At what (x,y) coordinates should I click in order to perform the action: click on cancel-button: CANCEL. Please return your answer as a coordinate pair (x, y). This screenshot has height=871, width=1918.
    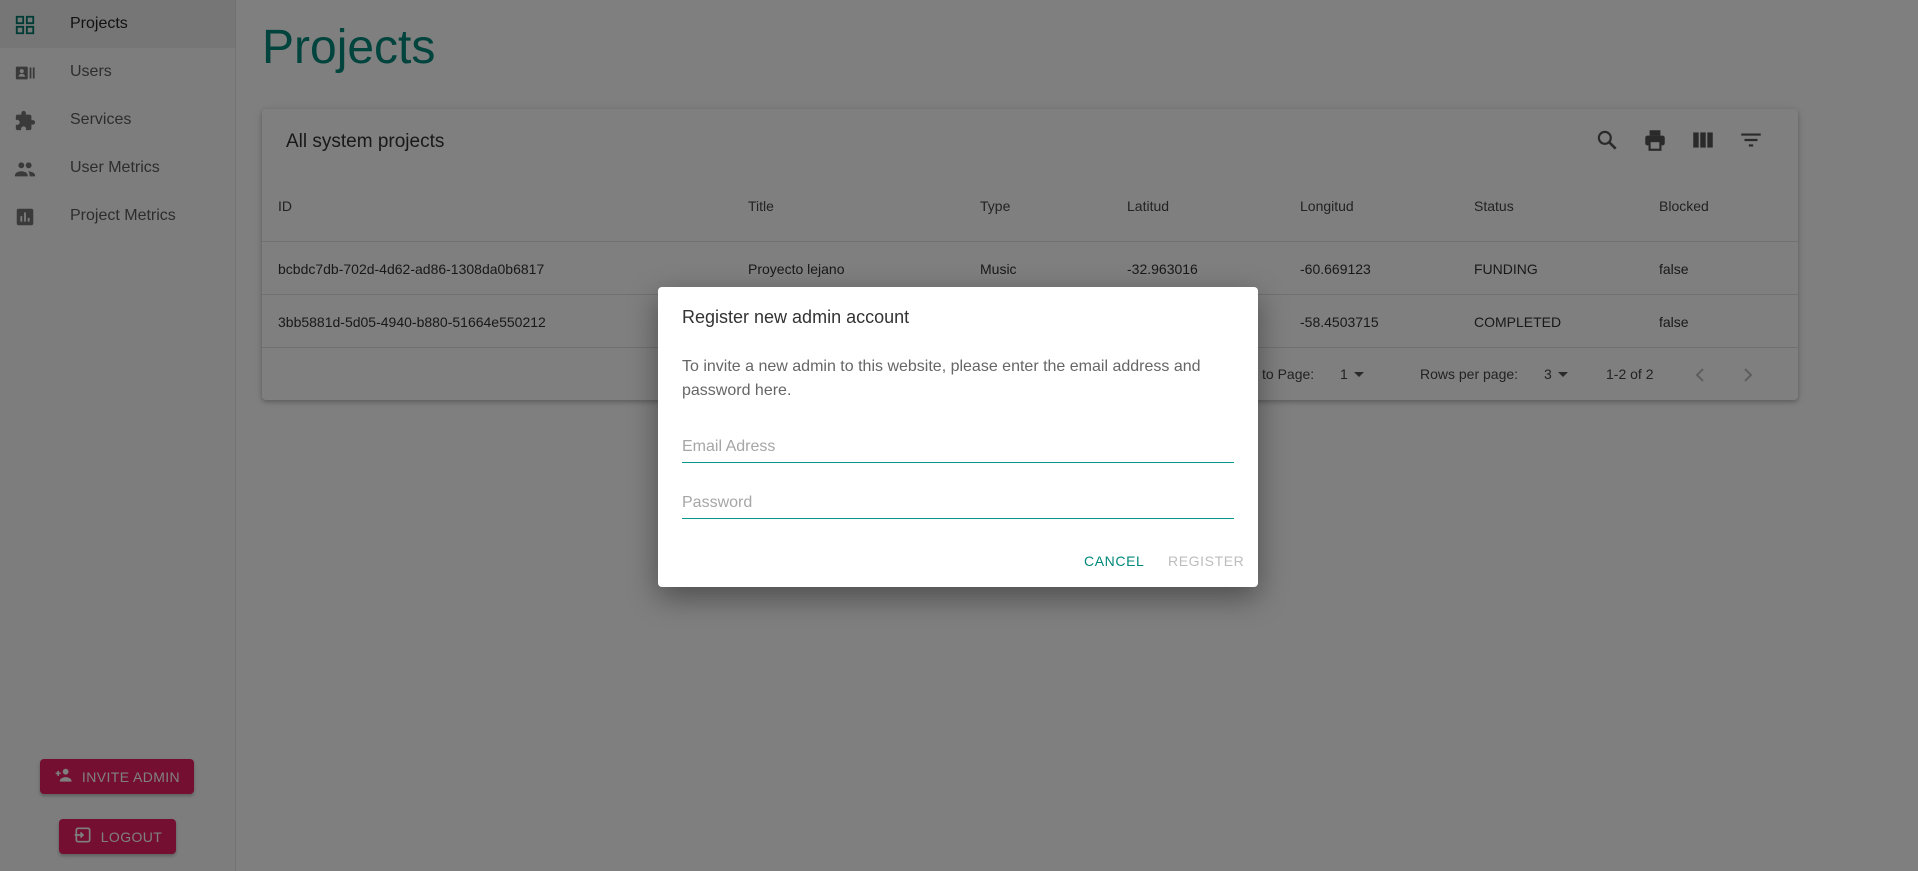
    Looking at the image, I should click on (1114, 561).